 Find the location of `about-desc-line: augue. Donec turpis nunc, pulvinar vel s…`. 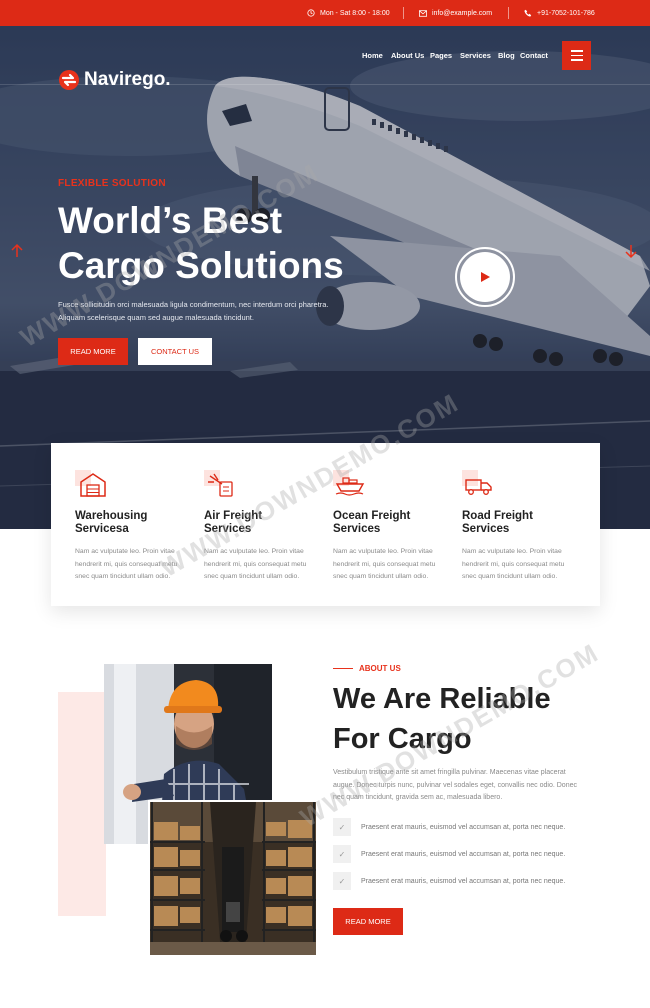

about-desc-line: augue. Donec turpis nunc, pulvinar vel s… is located at coordinates (455, 785).